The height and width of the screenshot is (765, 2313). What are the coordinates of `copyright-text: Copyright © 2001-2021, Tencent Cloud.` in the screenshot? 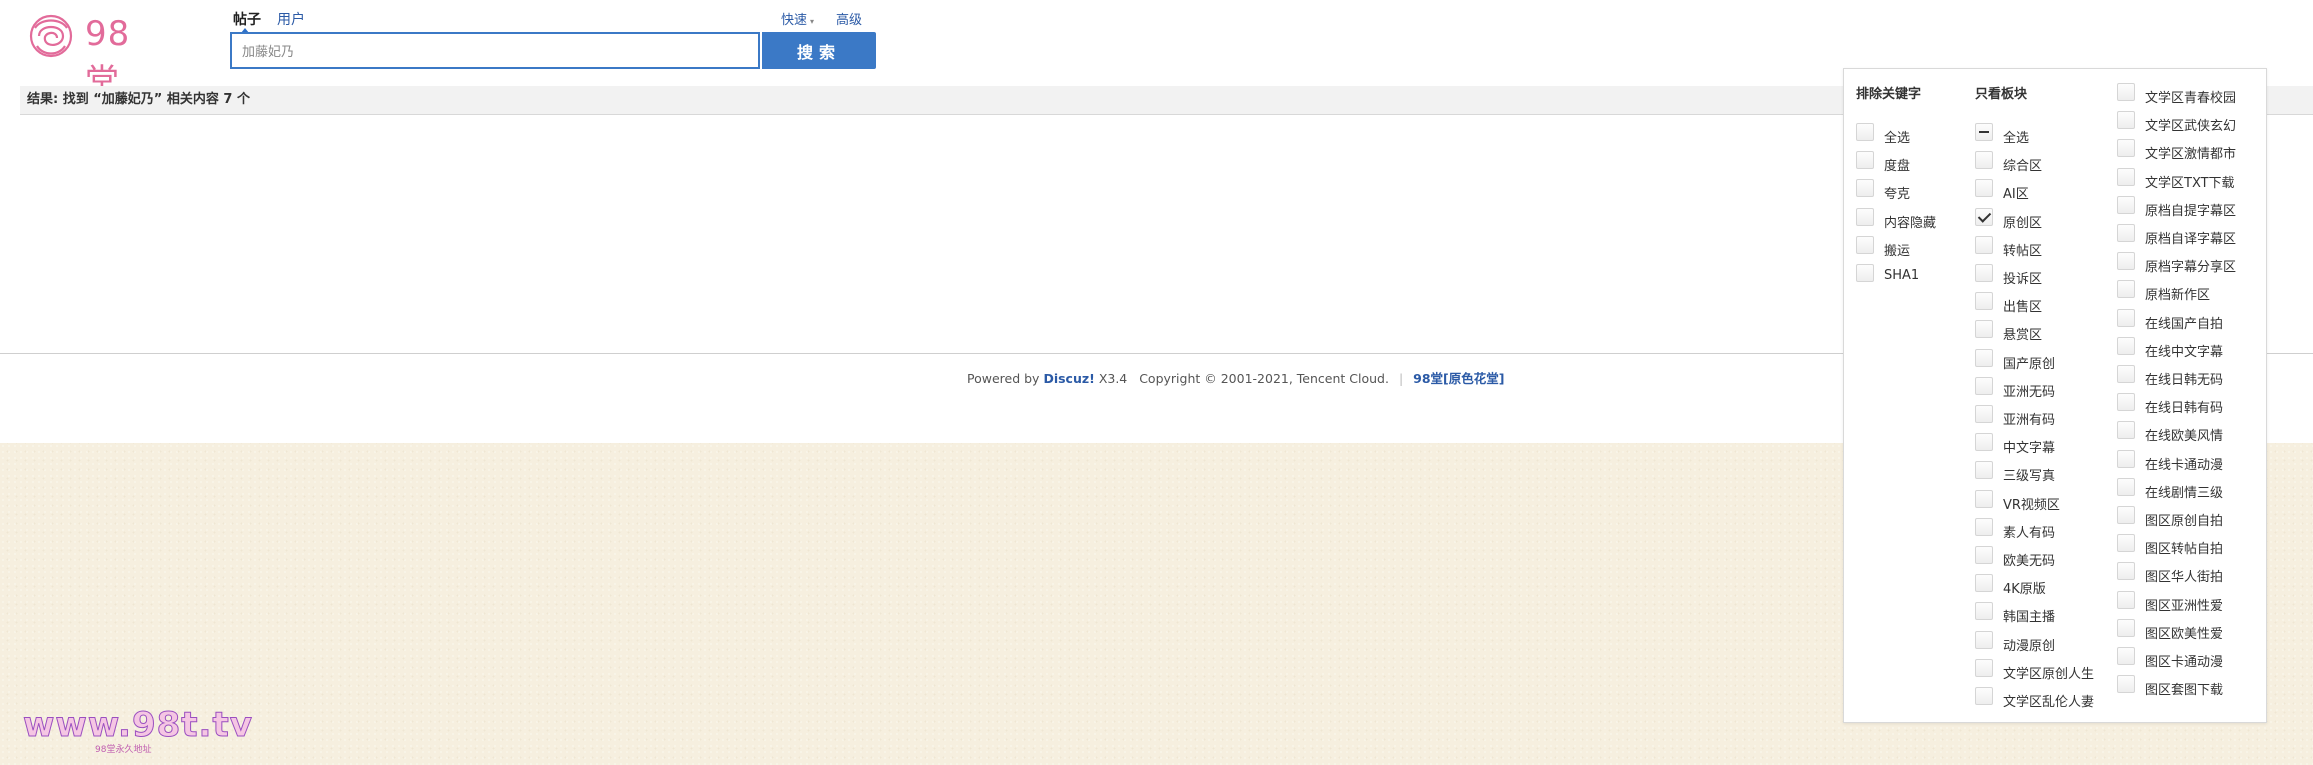 It's located at (1264, 378).